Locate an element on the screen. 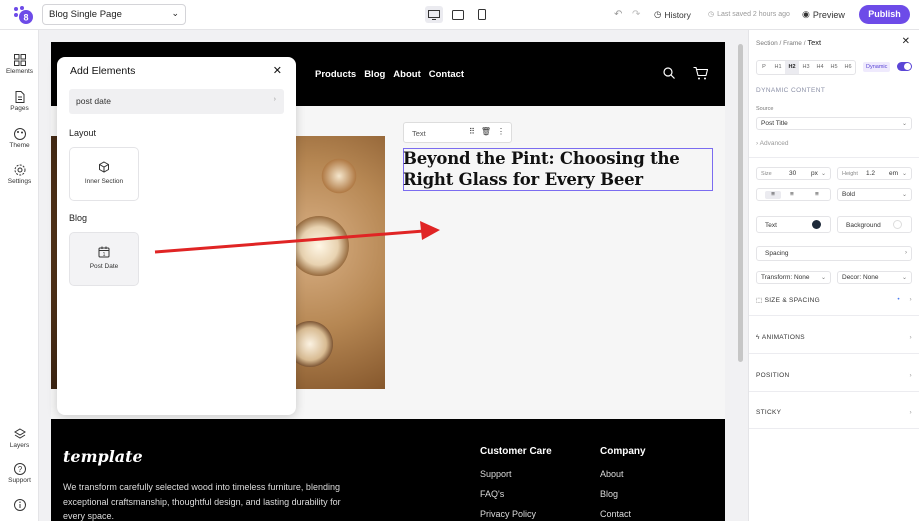  sidebar-item-pages: Pages is located at coordinates (19, 101).